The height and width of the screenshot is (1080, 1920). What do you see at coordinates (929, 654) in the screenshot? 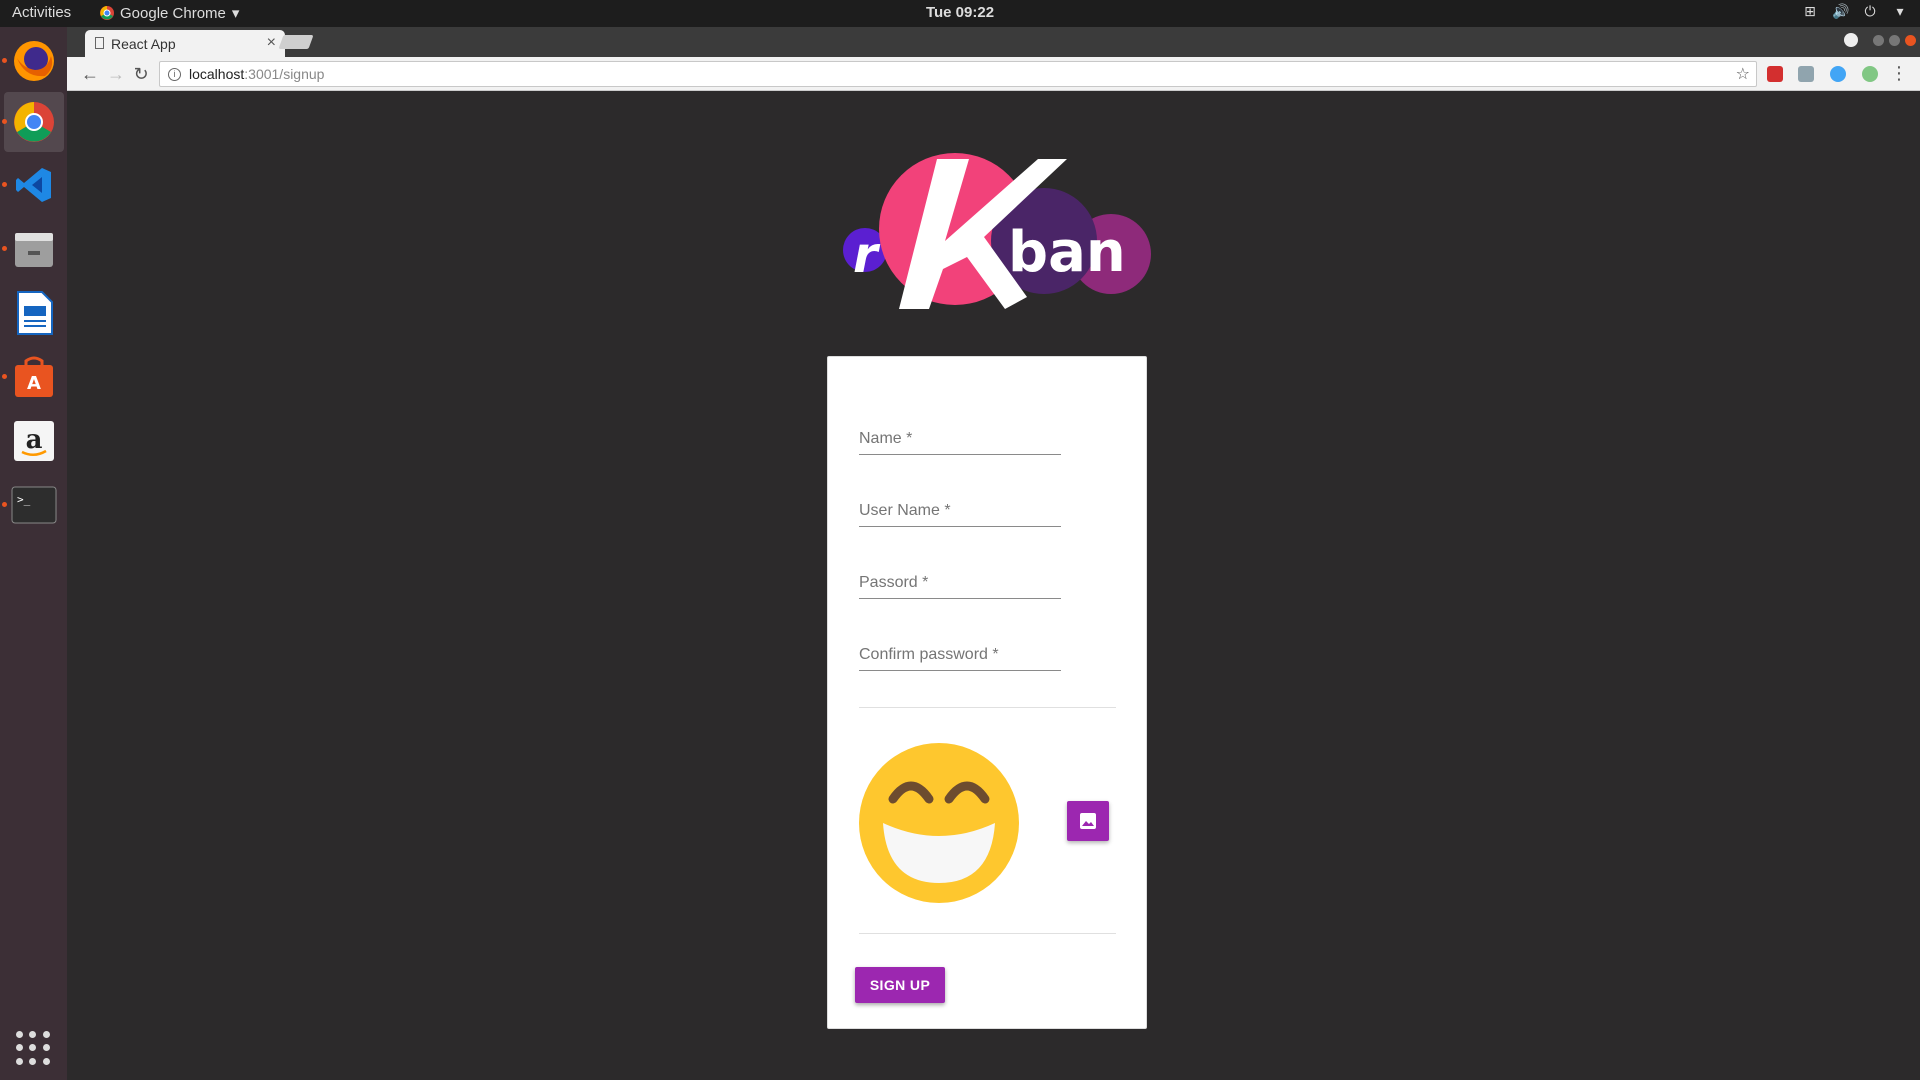
I see `confirm-password-field-label: Confirm password *` at bounding box center [929, 654].